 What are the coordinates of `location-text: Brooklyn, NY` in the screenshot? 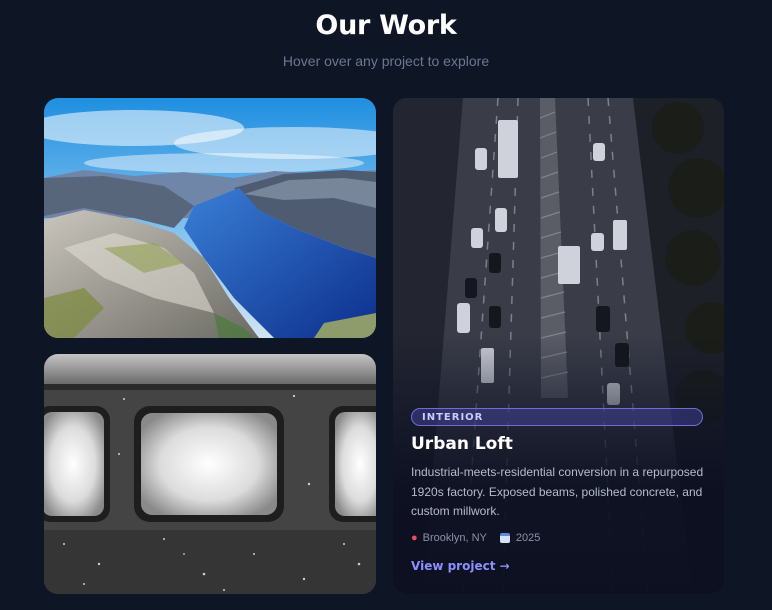 It's located at (454, 538).